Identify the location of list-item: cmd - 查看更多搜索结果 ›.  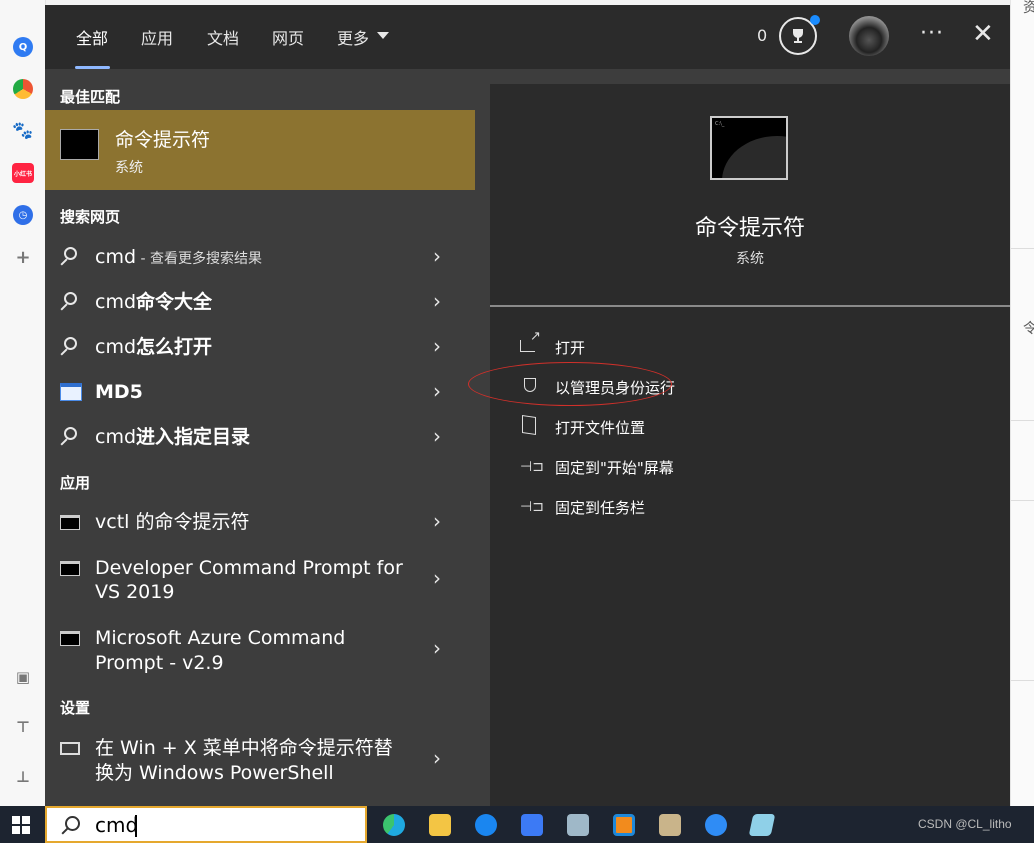
(260, 259).